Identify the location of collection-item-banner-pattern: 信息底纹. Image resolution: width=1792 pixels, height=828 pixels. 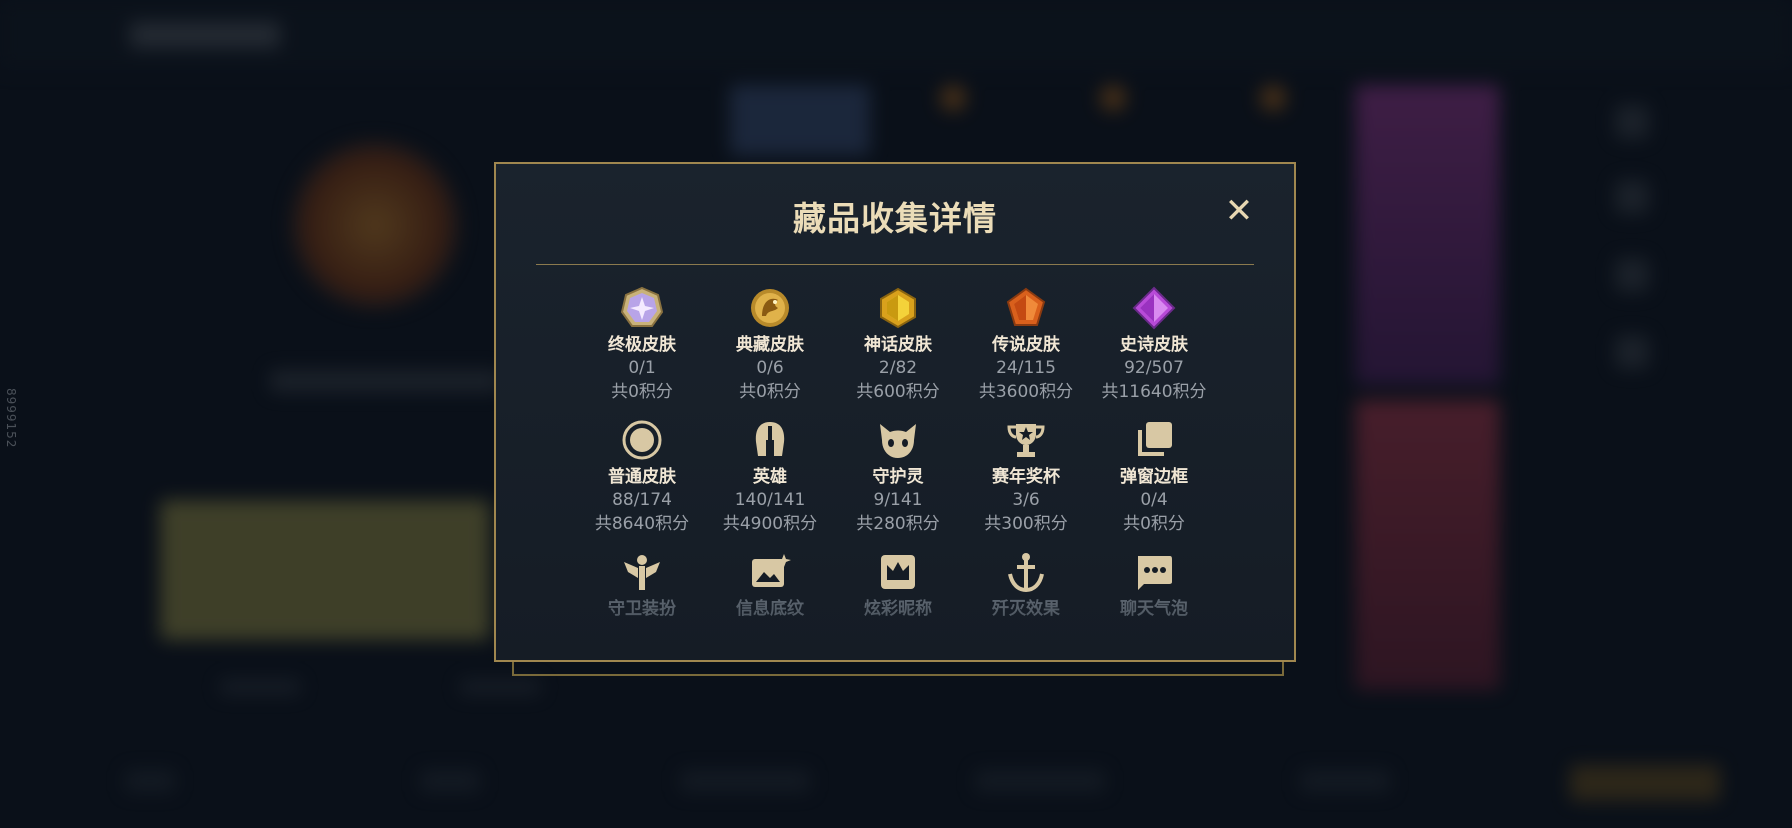
(770, 585).